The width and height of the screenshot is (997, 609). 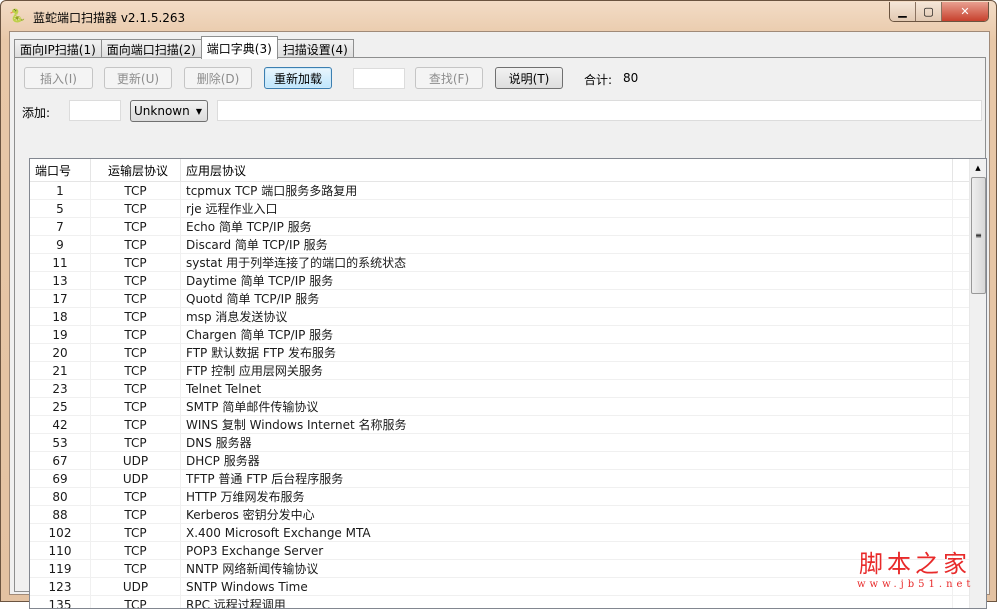 I want to click on table-row: 102 TCP X.400 Microsoft Exchange MTA, so click(x=508, y=533).